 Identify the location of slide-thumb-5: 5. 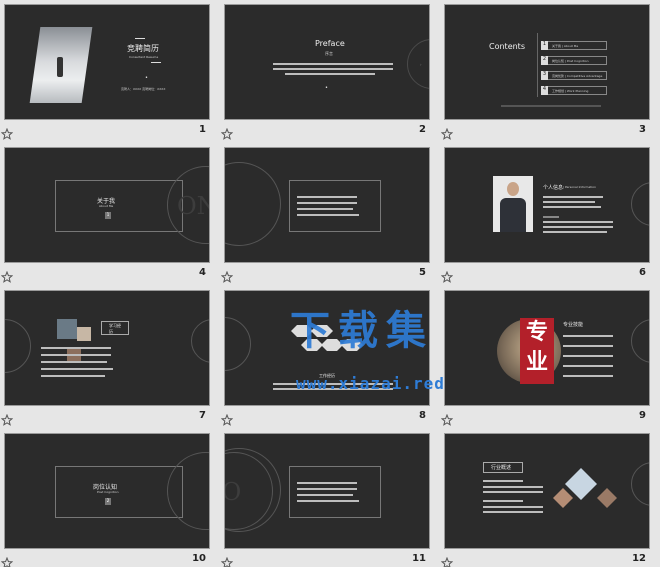
(326, 213).